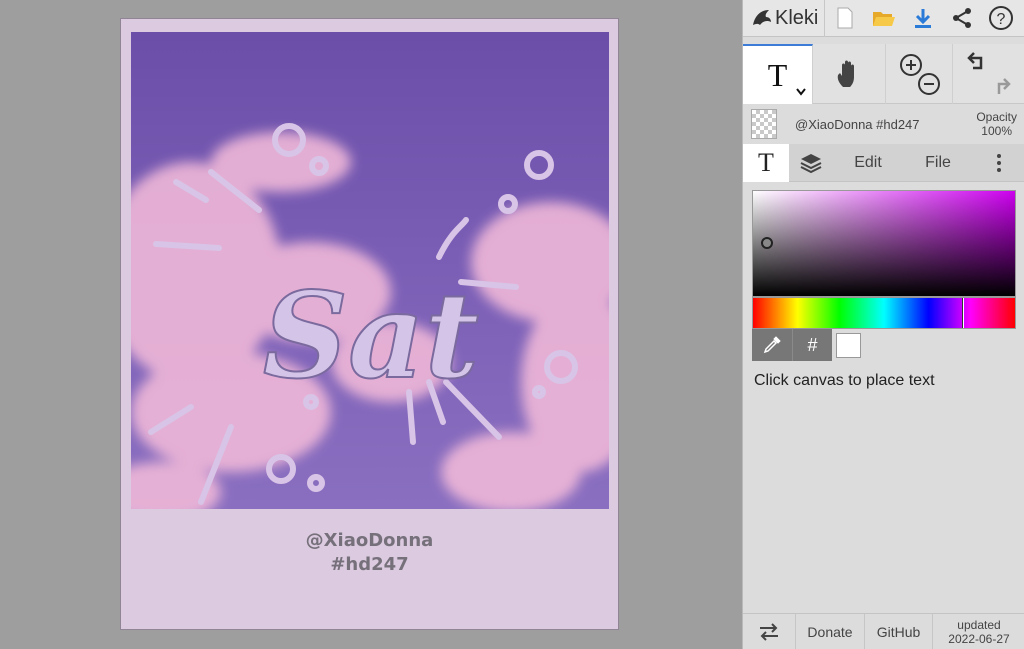  I want to click on undo-icon, so click(975, 61).